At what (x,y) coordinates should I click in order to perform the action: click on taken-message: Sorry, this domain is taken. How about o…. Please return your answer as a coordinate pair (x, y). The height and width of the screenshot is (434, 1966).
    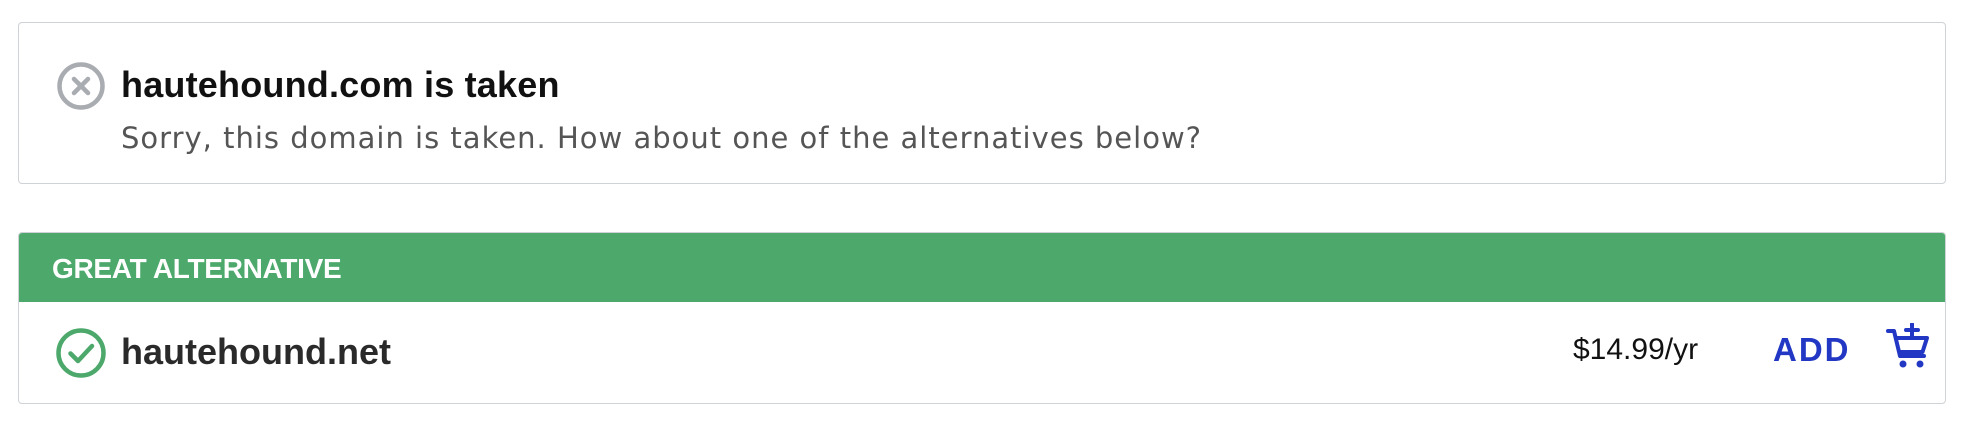
    Looking at the image, I should click on (662, 138).